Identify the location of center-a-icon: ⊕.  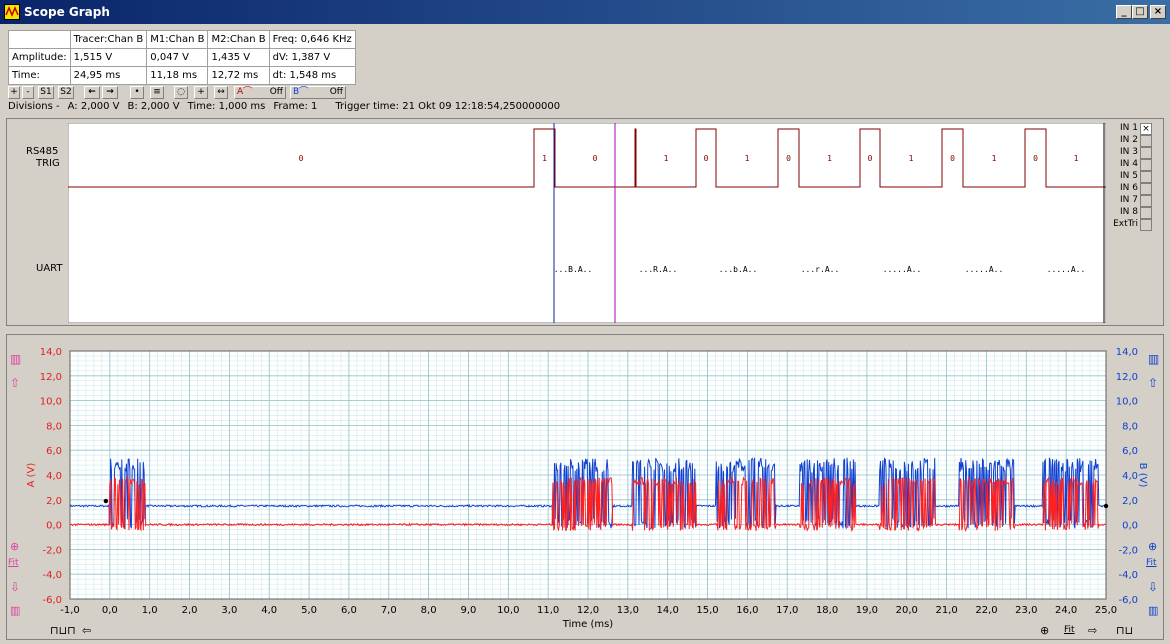
(14, 546).